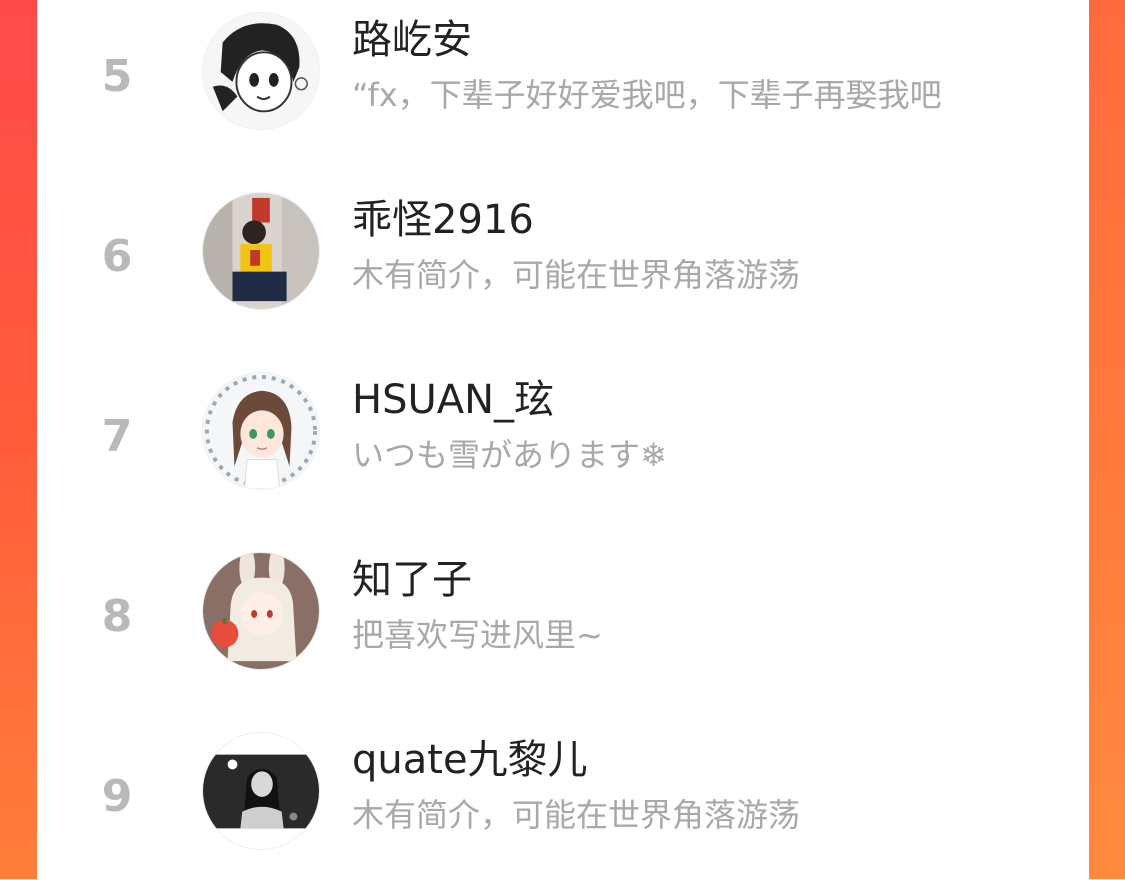 The image size is (1125, 880). What do you see at coordinates (412, 580) in the screenshot?
I see `user-name: 知了子` at bounding box center [412, 580].